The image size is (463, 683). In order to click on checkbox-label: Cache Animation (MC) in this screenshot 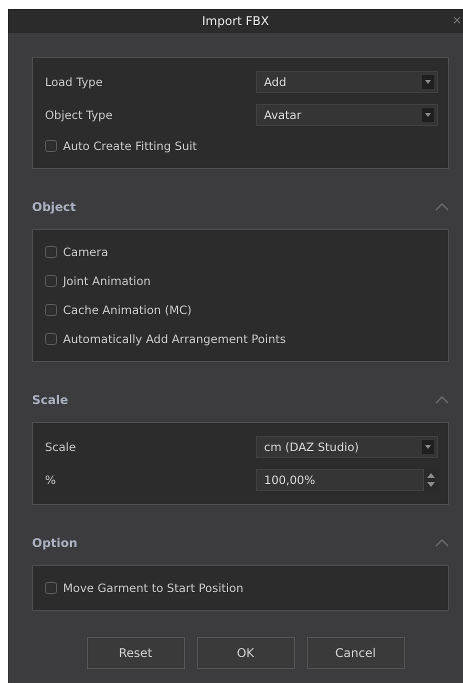, I will do `click(127, 310)`.